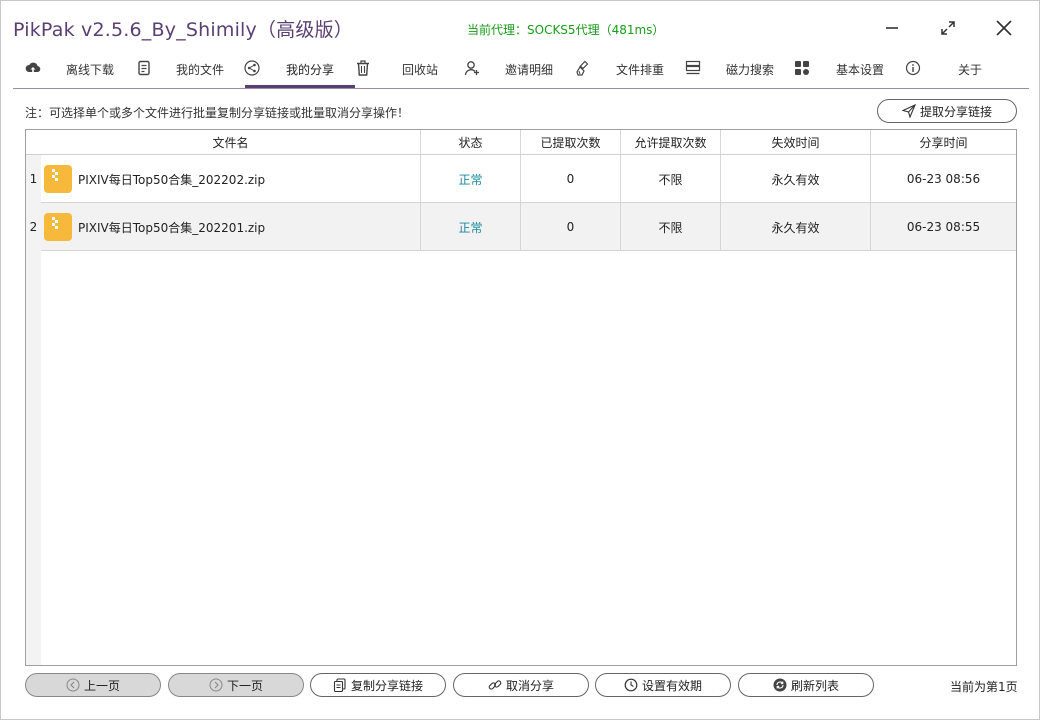 The height and width of the screenshot is (720, 1040). I want to click on tab-invite-details: 邀请明细, so click(519, 70).